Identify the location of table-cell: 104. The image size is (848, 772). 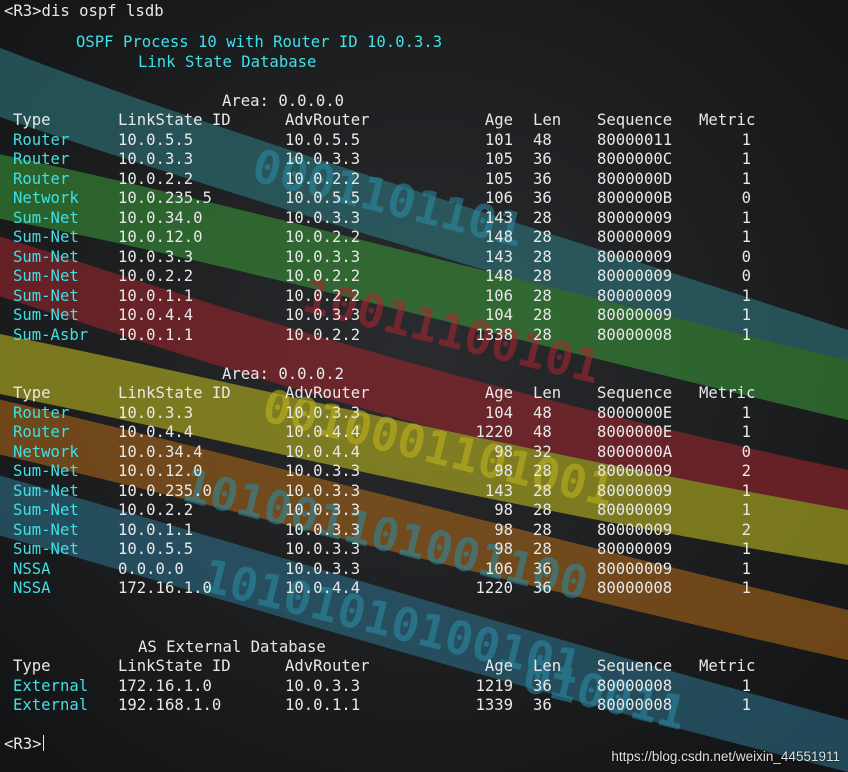
(498, 412).